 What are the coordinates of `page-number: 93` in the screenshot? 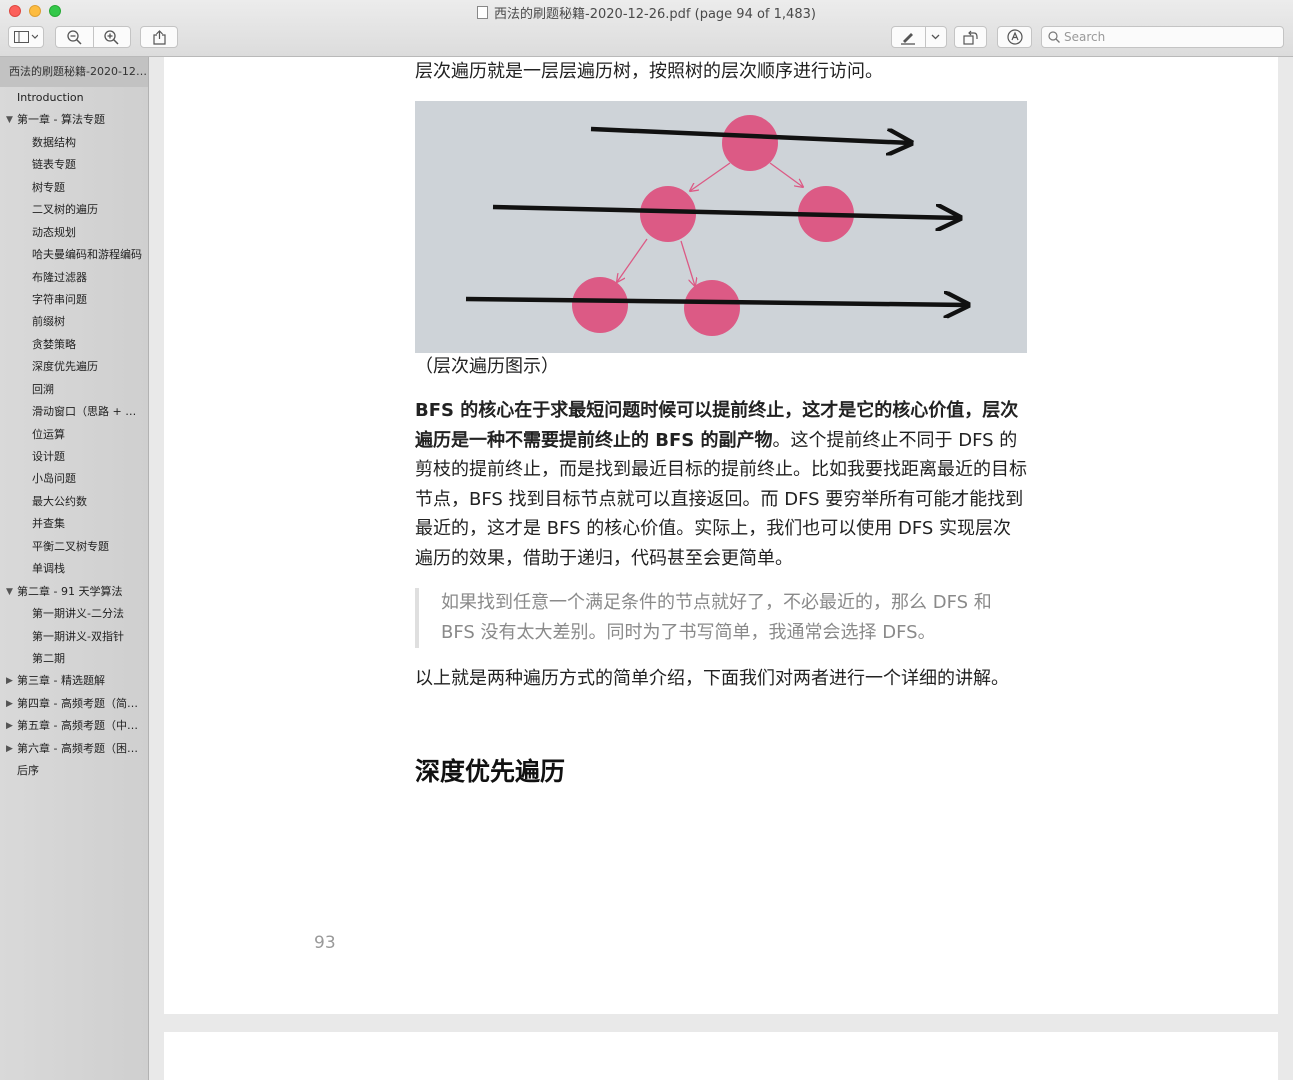 It's located at (325, 943).